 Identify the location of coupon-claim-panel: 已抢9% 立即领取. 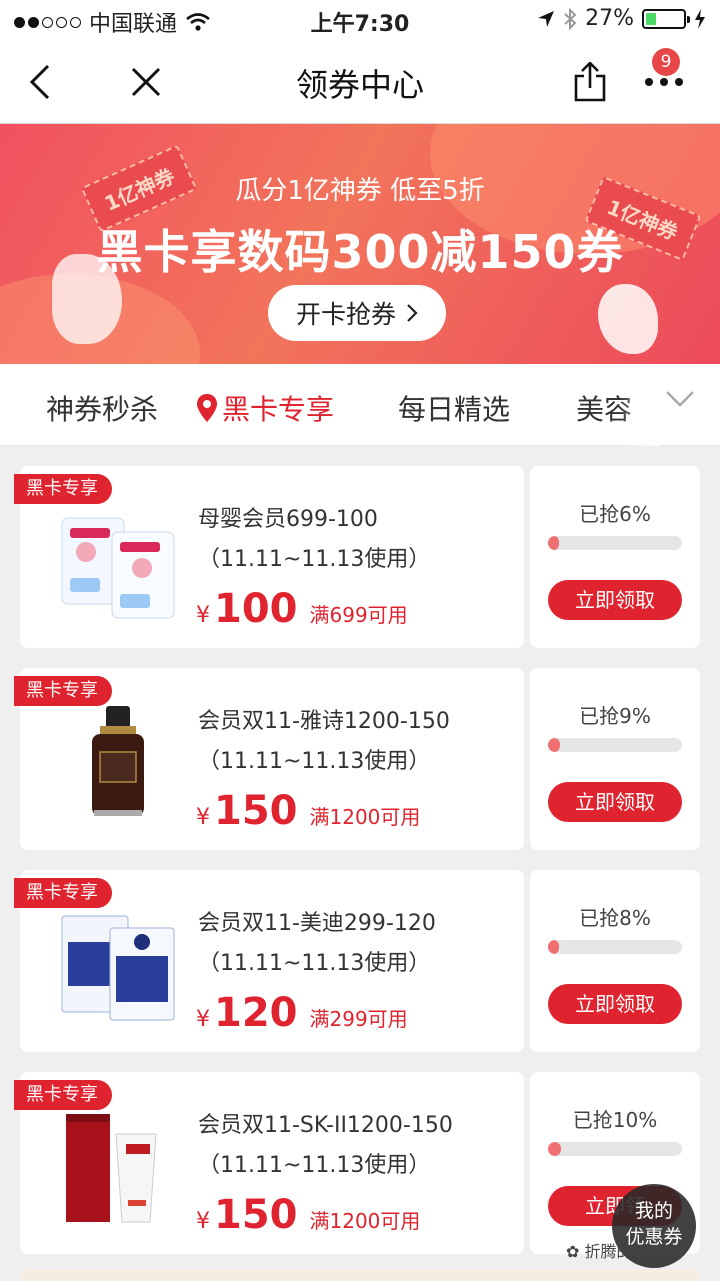
(615, 759).